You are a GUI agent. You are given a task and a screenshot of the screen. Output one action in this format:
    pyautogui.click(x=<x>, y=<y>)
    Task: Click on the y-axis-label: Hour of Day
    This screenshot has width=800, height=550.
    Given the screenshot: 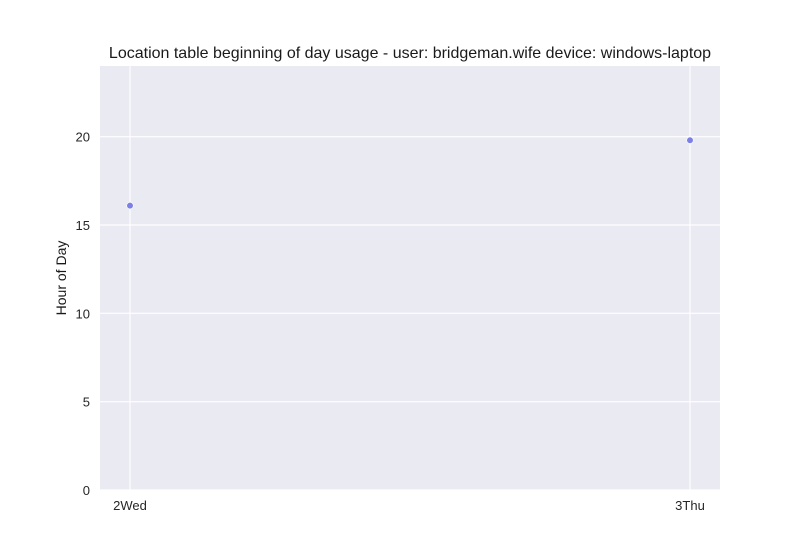 What is the action you would take?
    pyautogui.click(x=61, y=278)
    